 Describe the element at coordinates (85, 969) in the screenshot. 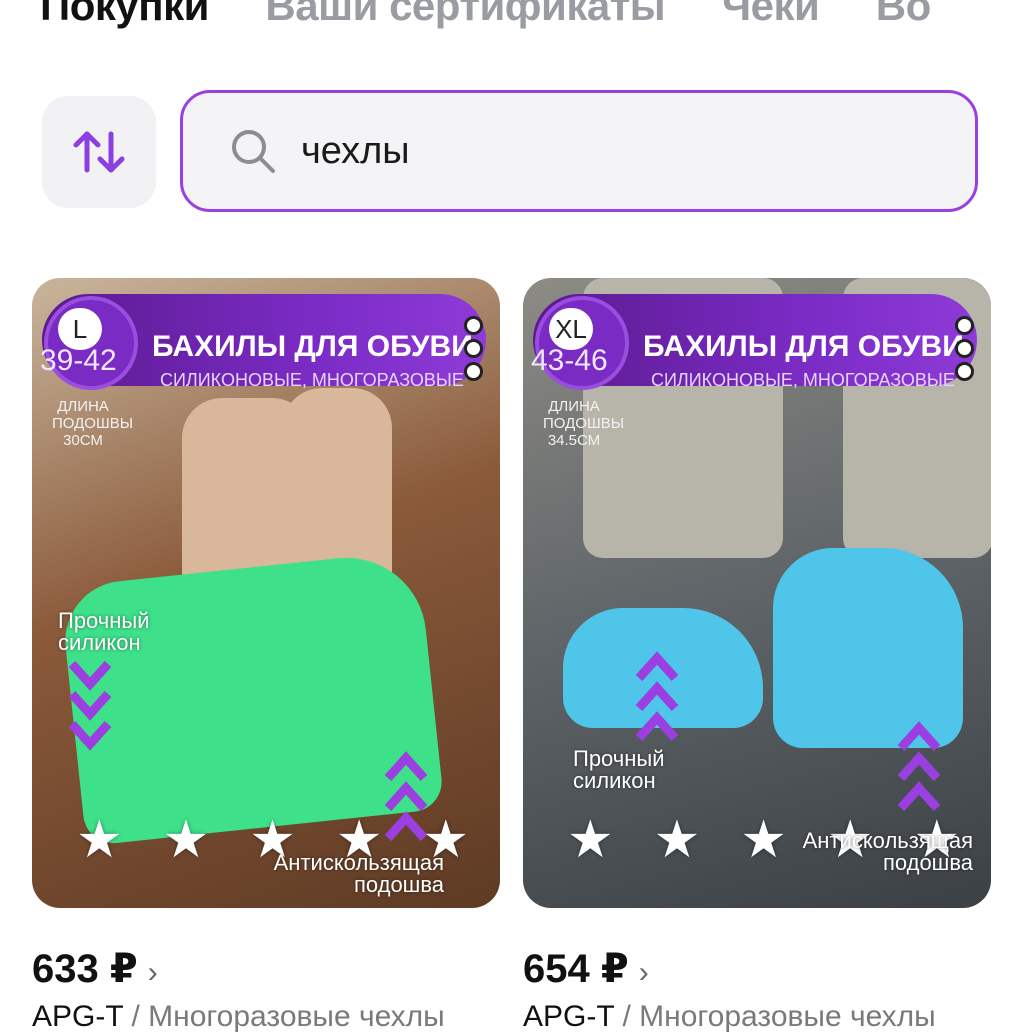

I see `price-value: 633 ₽` at that location.